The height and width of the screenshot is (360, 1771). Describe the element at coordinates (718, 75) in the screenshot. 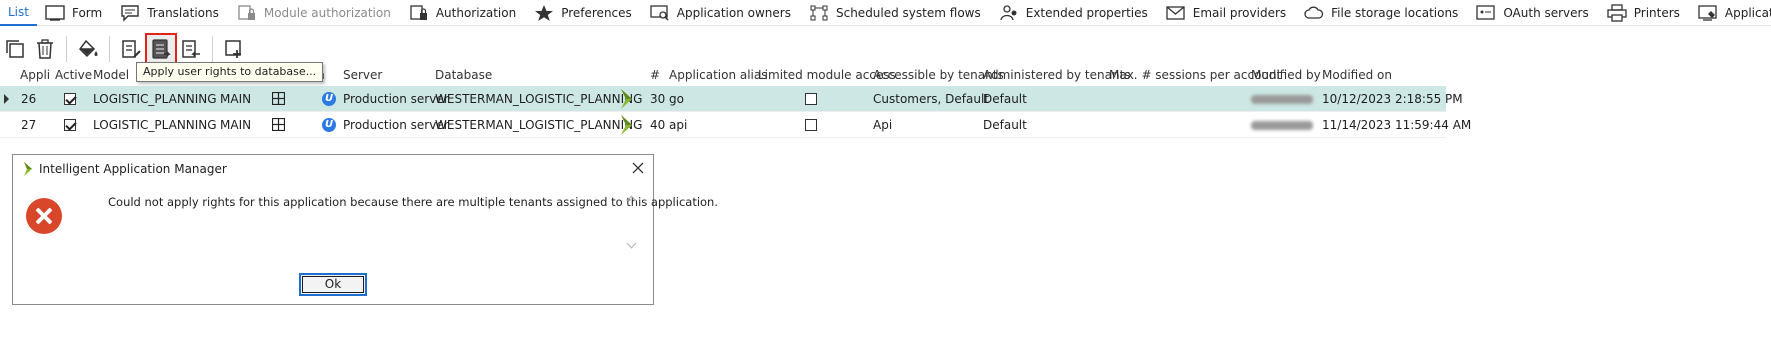

I see `column-header-alias: Application alias` at that location.